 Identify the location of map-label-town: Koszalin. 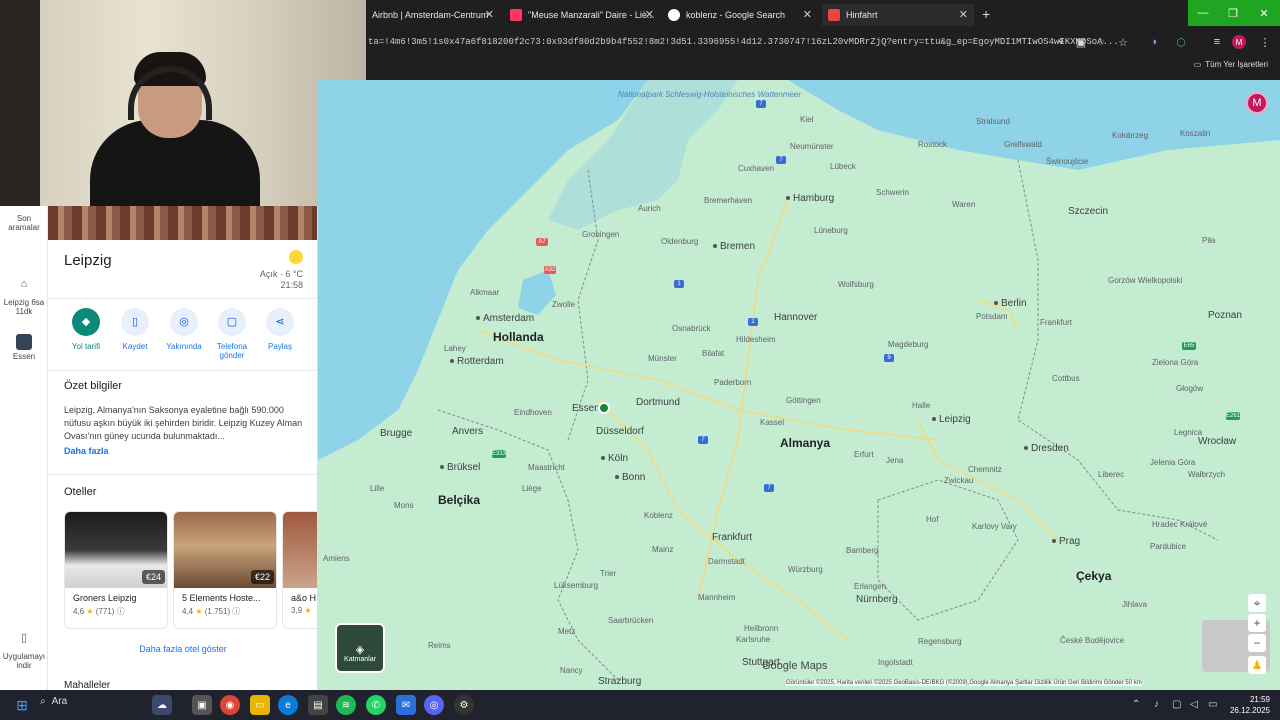
(1195, 133).